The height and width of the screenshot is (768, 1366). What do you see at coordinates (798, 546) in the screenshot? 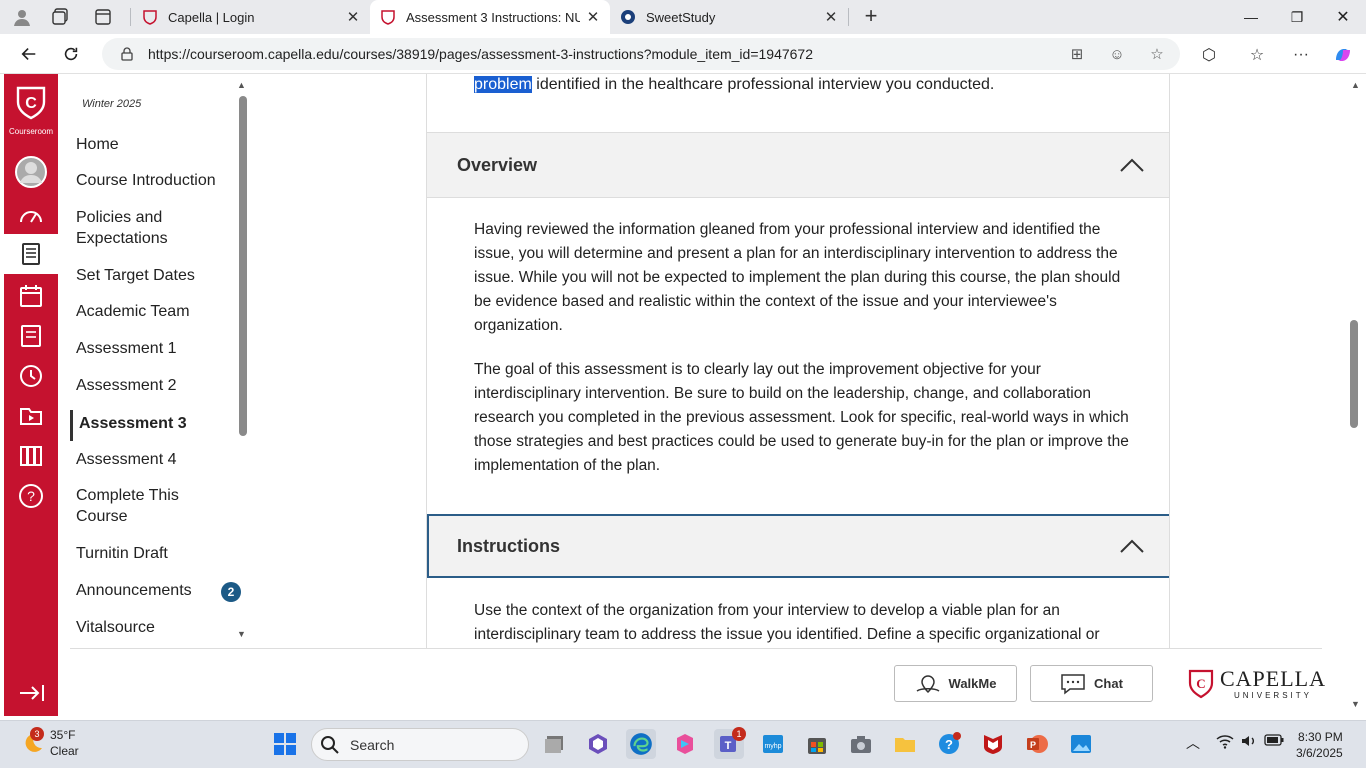
I see `instructions-accordion-header: Instructions` at bounding box center [798, 546].